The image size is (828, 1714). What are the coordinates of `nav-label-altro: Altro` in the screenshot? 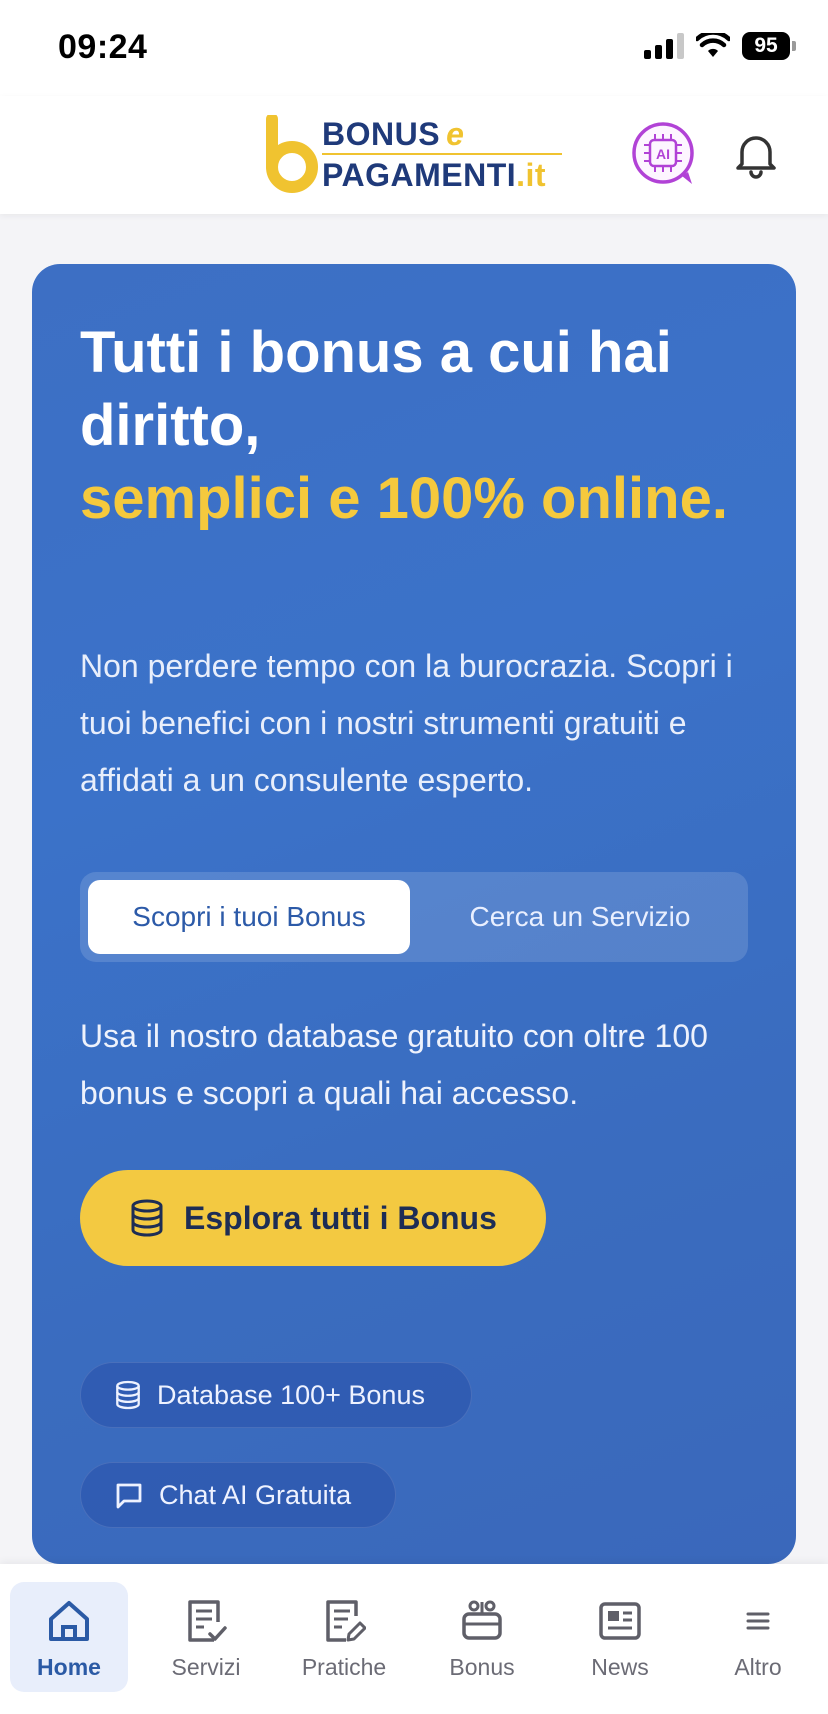 It's located at (758, 1667).